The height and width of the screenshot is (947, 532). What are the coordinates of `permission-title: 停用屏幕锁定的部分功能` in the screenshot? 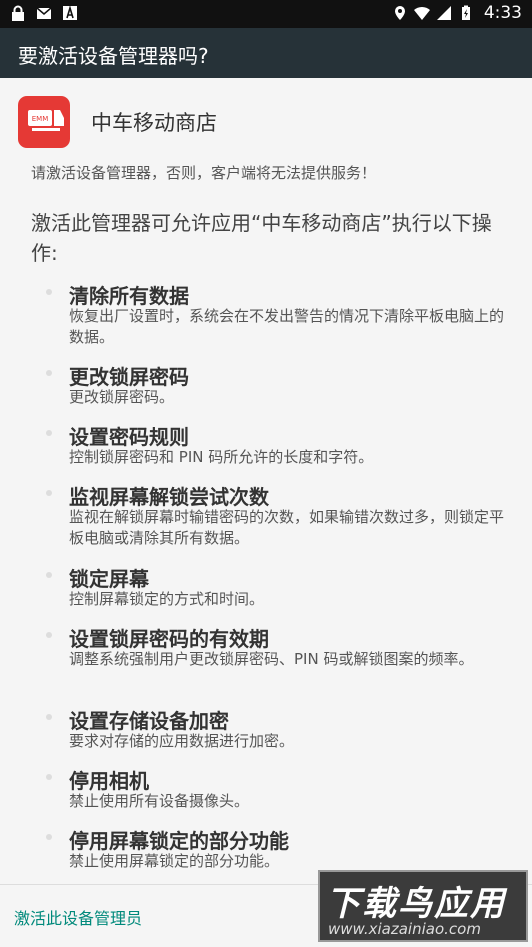 It's located at (179, 841).